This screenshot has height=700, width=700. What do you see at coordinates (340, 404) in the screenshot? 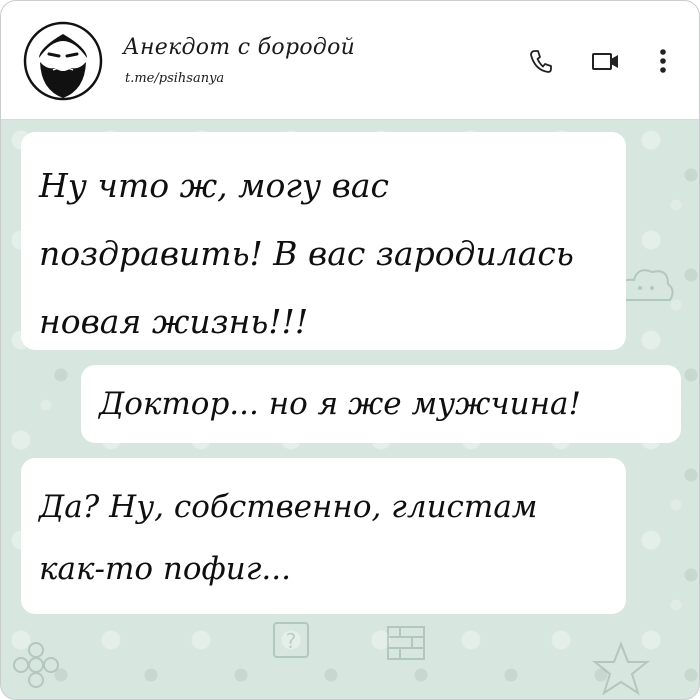
I see `message-text: Доктор... но я же мужчина!` at bounding box center [340, 404].